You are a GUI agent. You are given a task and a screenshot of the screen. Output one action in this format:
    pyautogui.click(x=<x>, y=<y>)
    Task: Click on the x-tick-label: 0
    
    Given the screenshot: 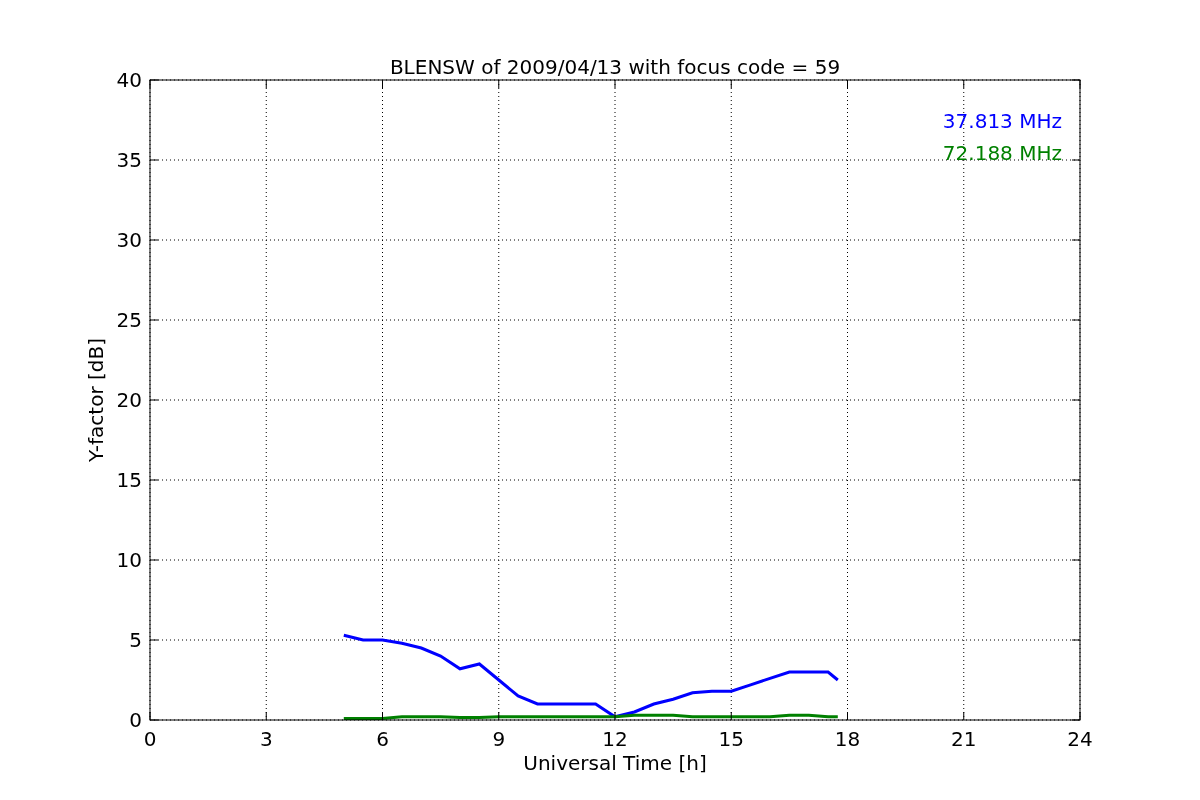 What is the action you would take?
    pyautogui.click(x=150, y=739)
    